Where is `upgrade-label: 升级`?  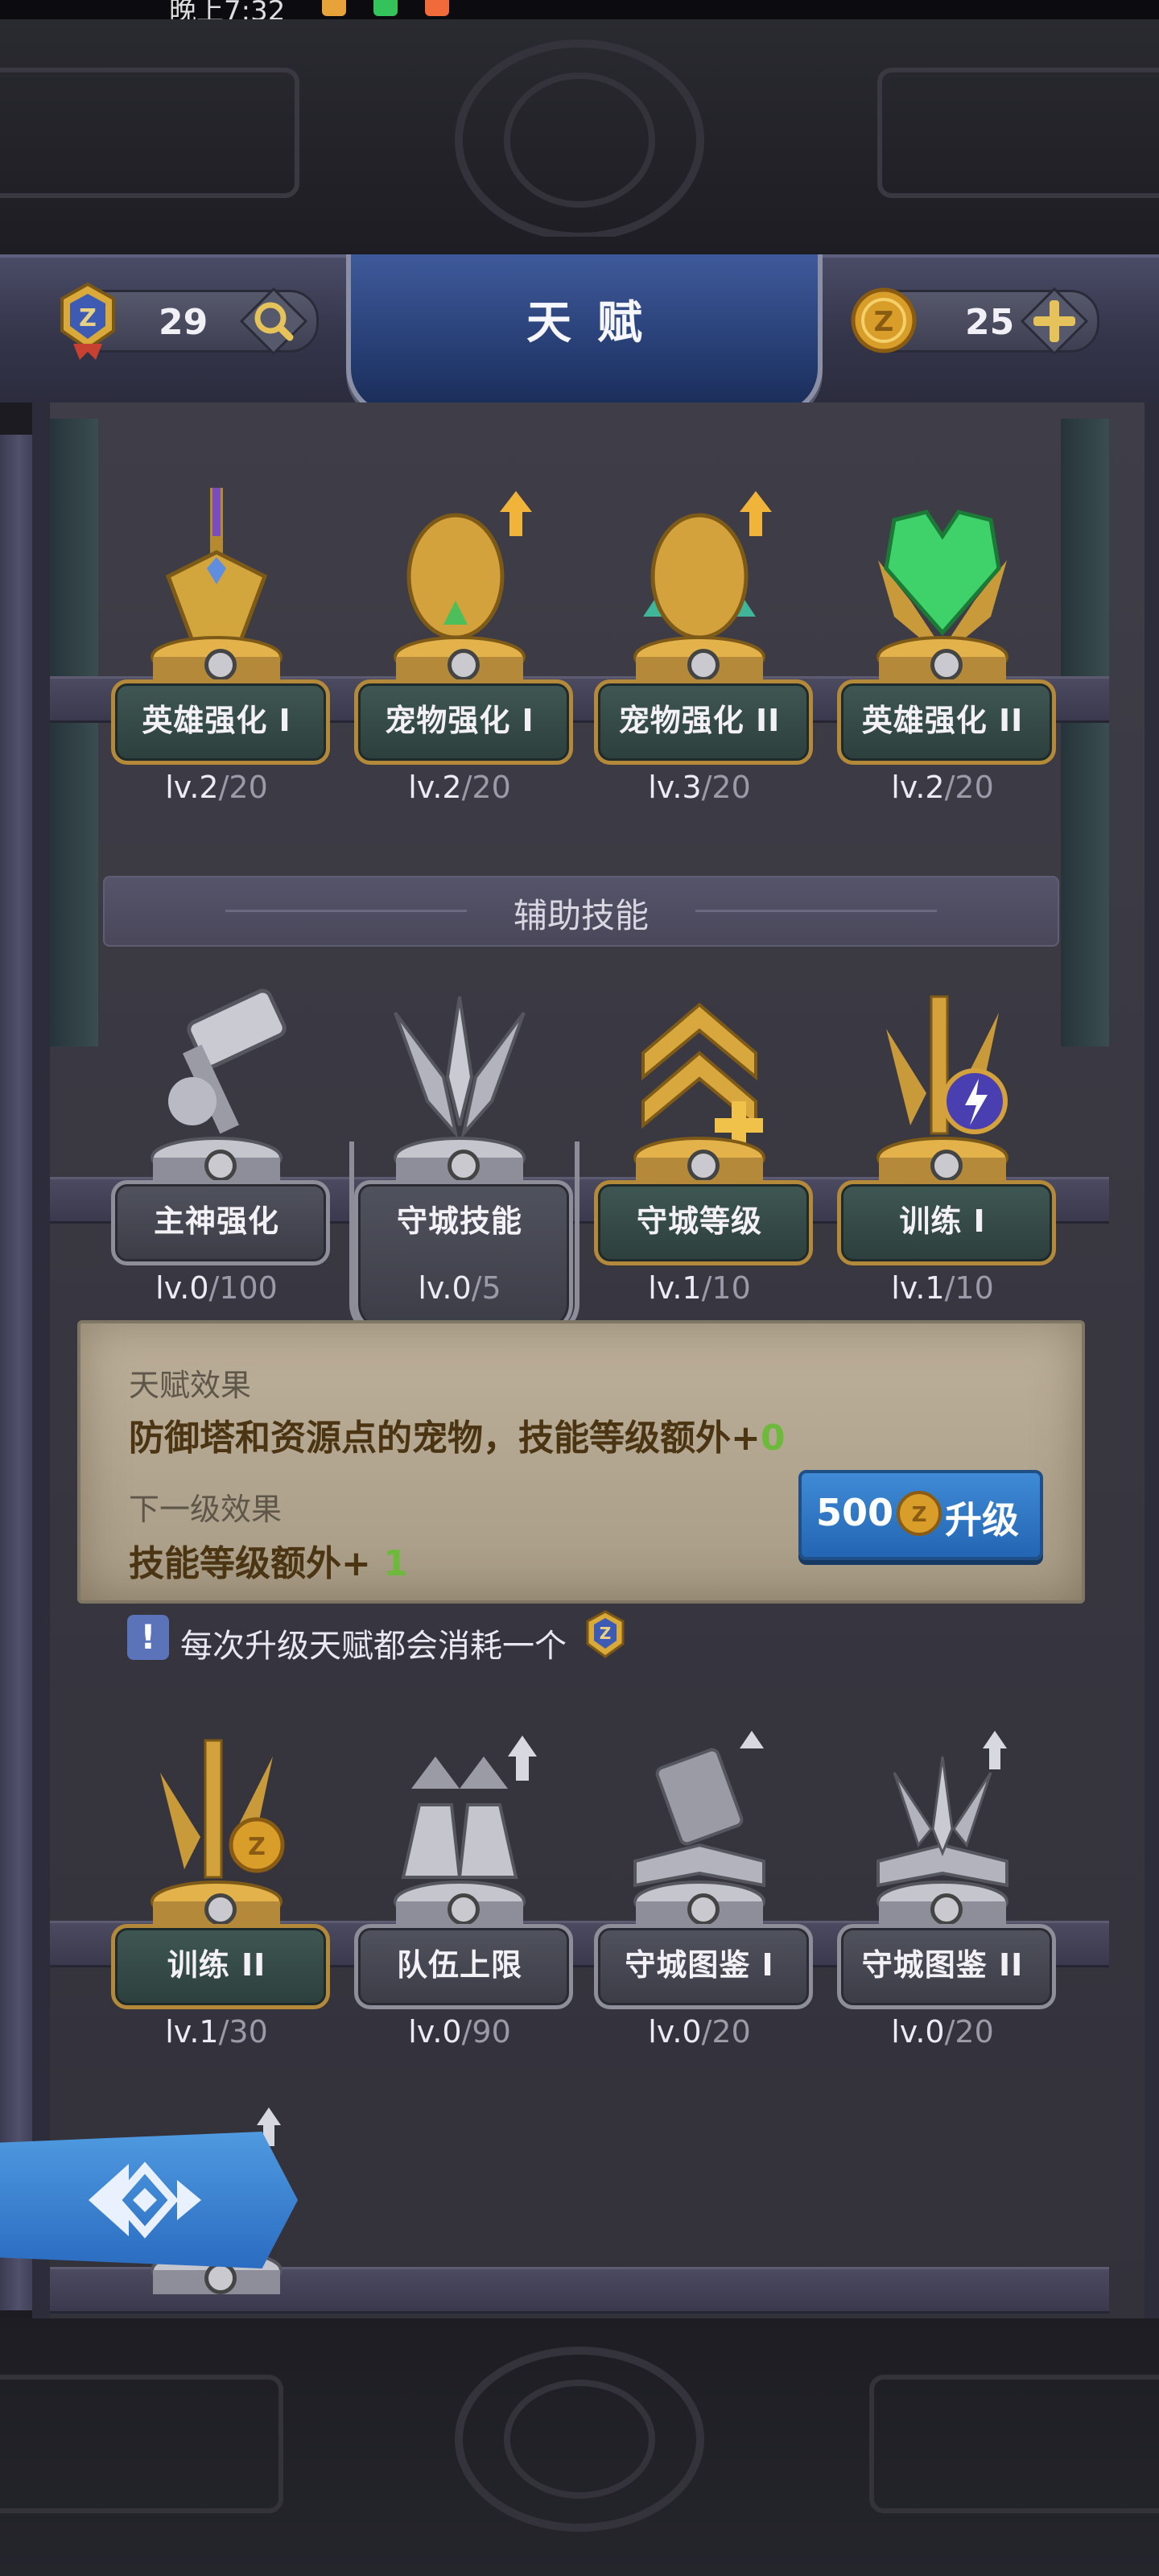
upgrade-label: 升级 is located at coordinates (982, 1520).